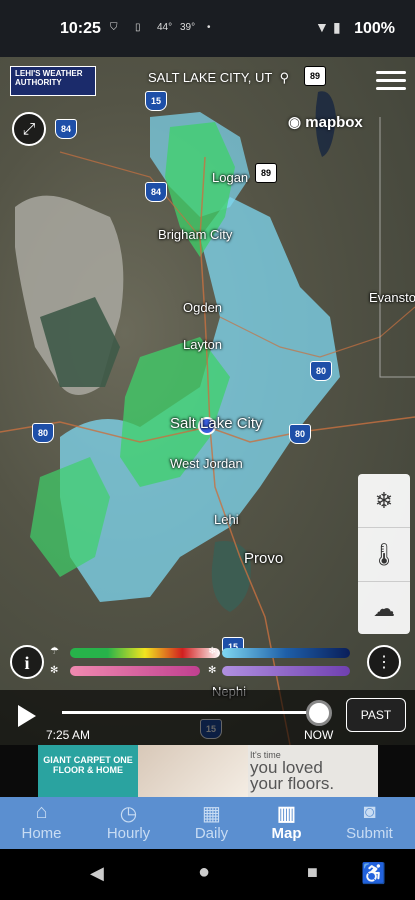 Image resolution: width=415 pixels, height=900 pixels. What do you see at coordinates (53, 81) in the screenshot?
I see `app-logo: LEHI'S WEATHER AUTHORITY` at bounding box center [53, 81].